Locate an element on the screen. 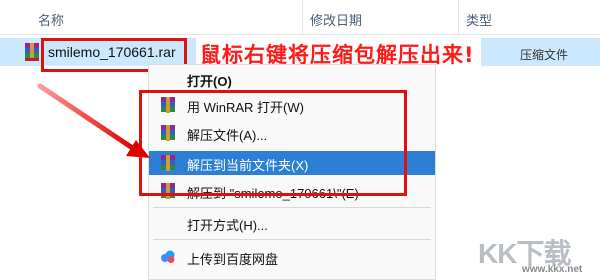 This screenshot has width=600, height=280. watermark-url: www.kkx.net is located at coordinates (552, 269).